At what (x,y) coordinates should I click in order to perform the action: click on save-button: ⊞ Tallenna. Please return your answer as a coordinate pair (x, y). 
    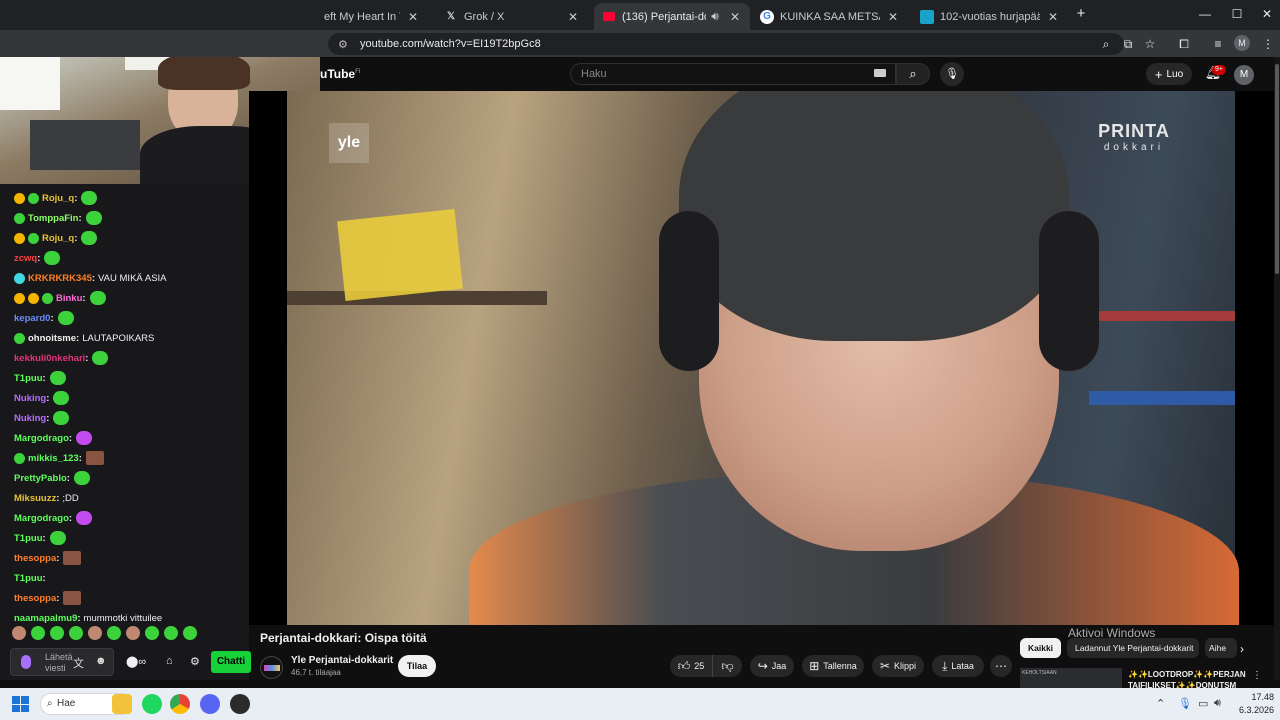
    Looking at the image, I should click on (833, 666).